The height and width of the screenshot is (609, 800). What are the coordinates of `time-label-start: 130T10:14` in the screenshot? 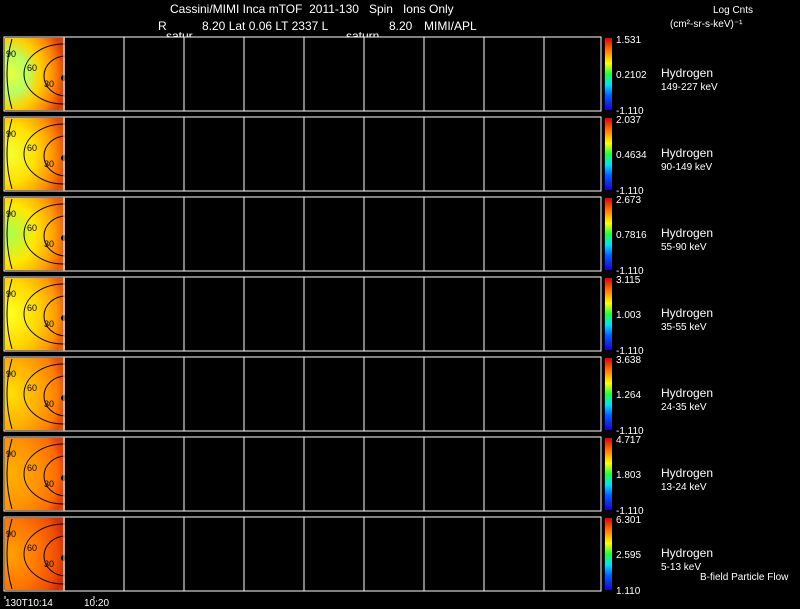 It's located at (29, 603).